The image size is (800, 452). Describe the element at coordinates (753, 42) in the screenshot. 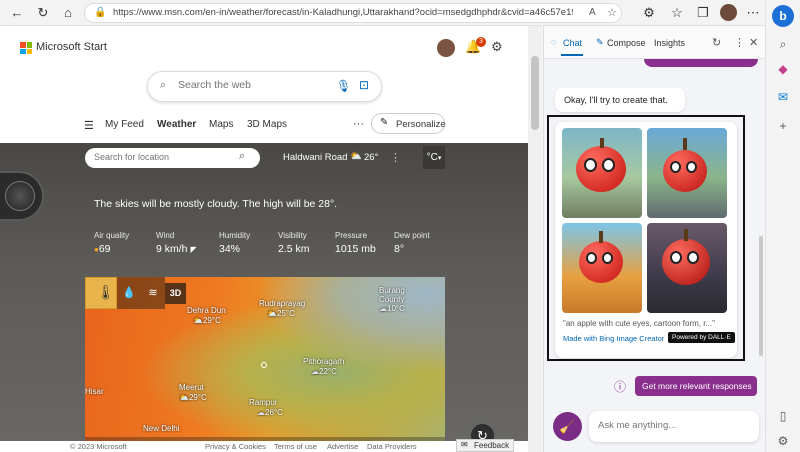

I see `close-icon: ✕` at that location.